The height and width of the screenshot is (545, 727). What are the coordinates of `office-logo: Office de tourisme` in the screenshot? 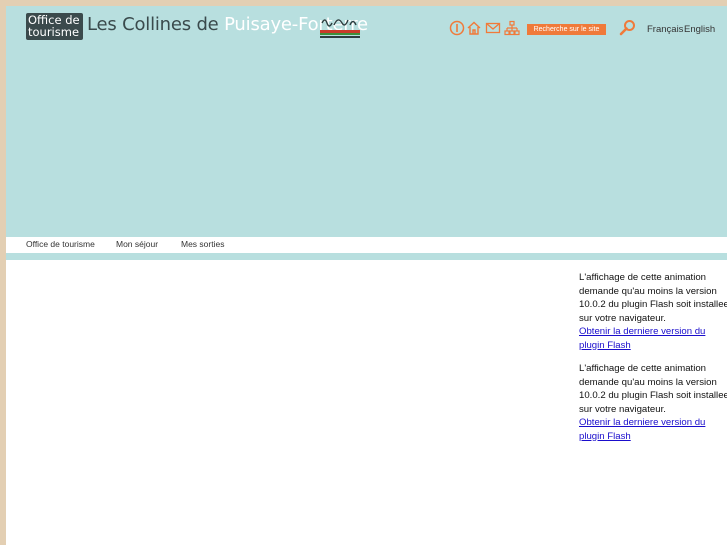 It's located at (54, 26).